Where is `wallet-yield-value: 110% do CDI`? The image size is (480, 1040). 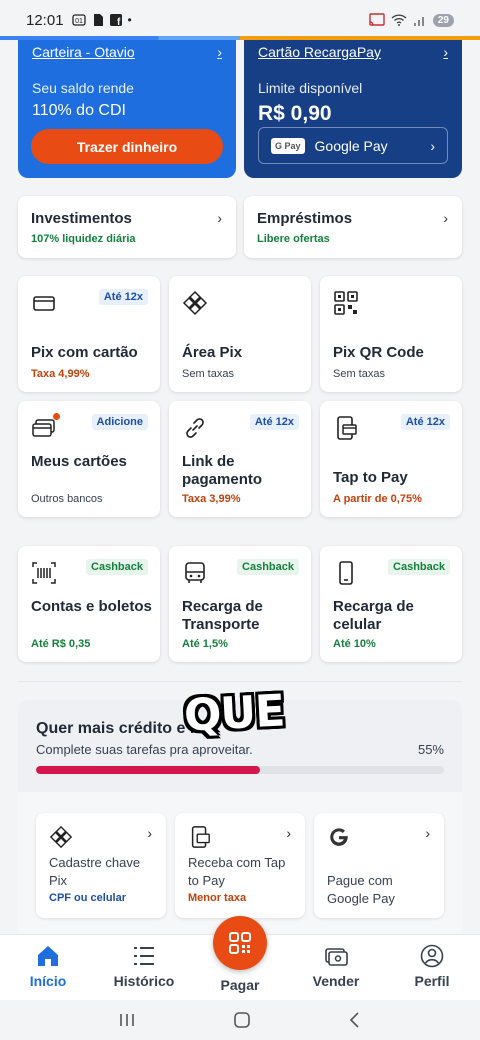
wallet-yield-value: 110% do CDI is located at coordinates (79, 110).